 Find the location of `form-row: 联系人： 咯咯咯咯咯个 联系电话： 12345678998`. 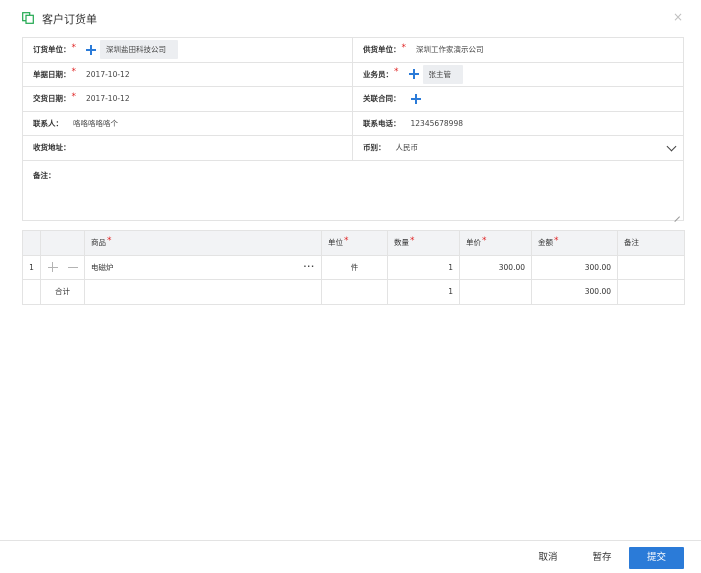

form-row: 联系人： 咯咯咯咯咯个 联系电话： 12345678998 is located at coordinates (353, 123).